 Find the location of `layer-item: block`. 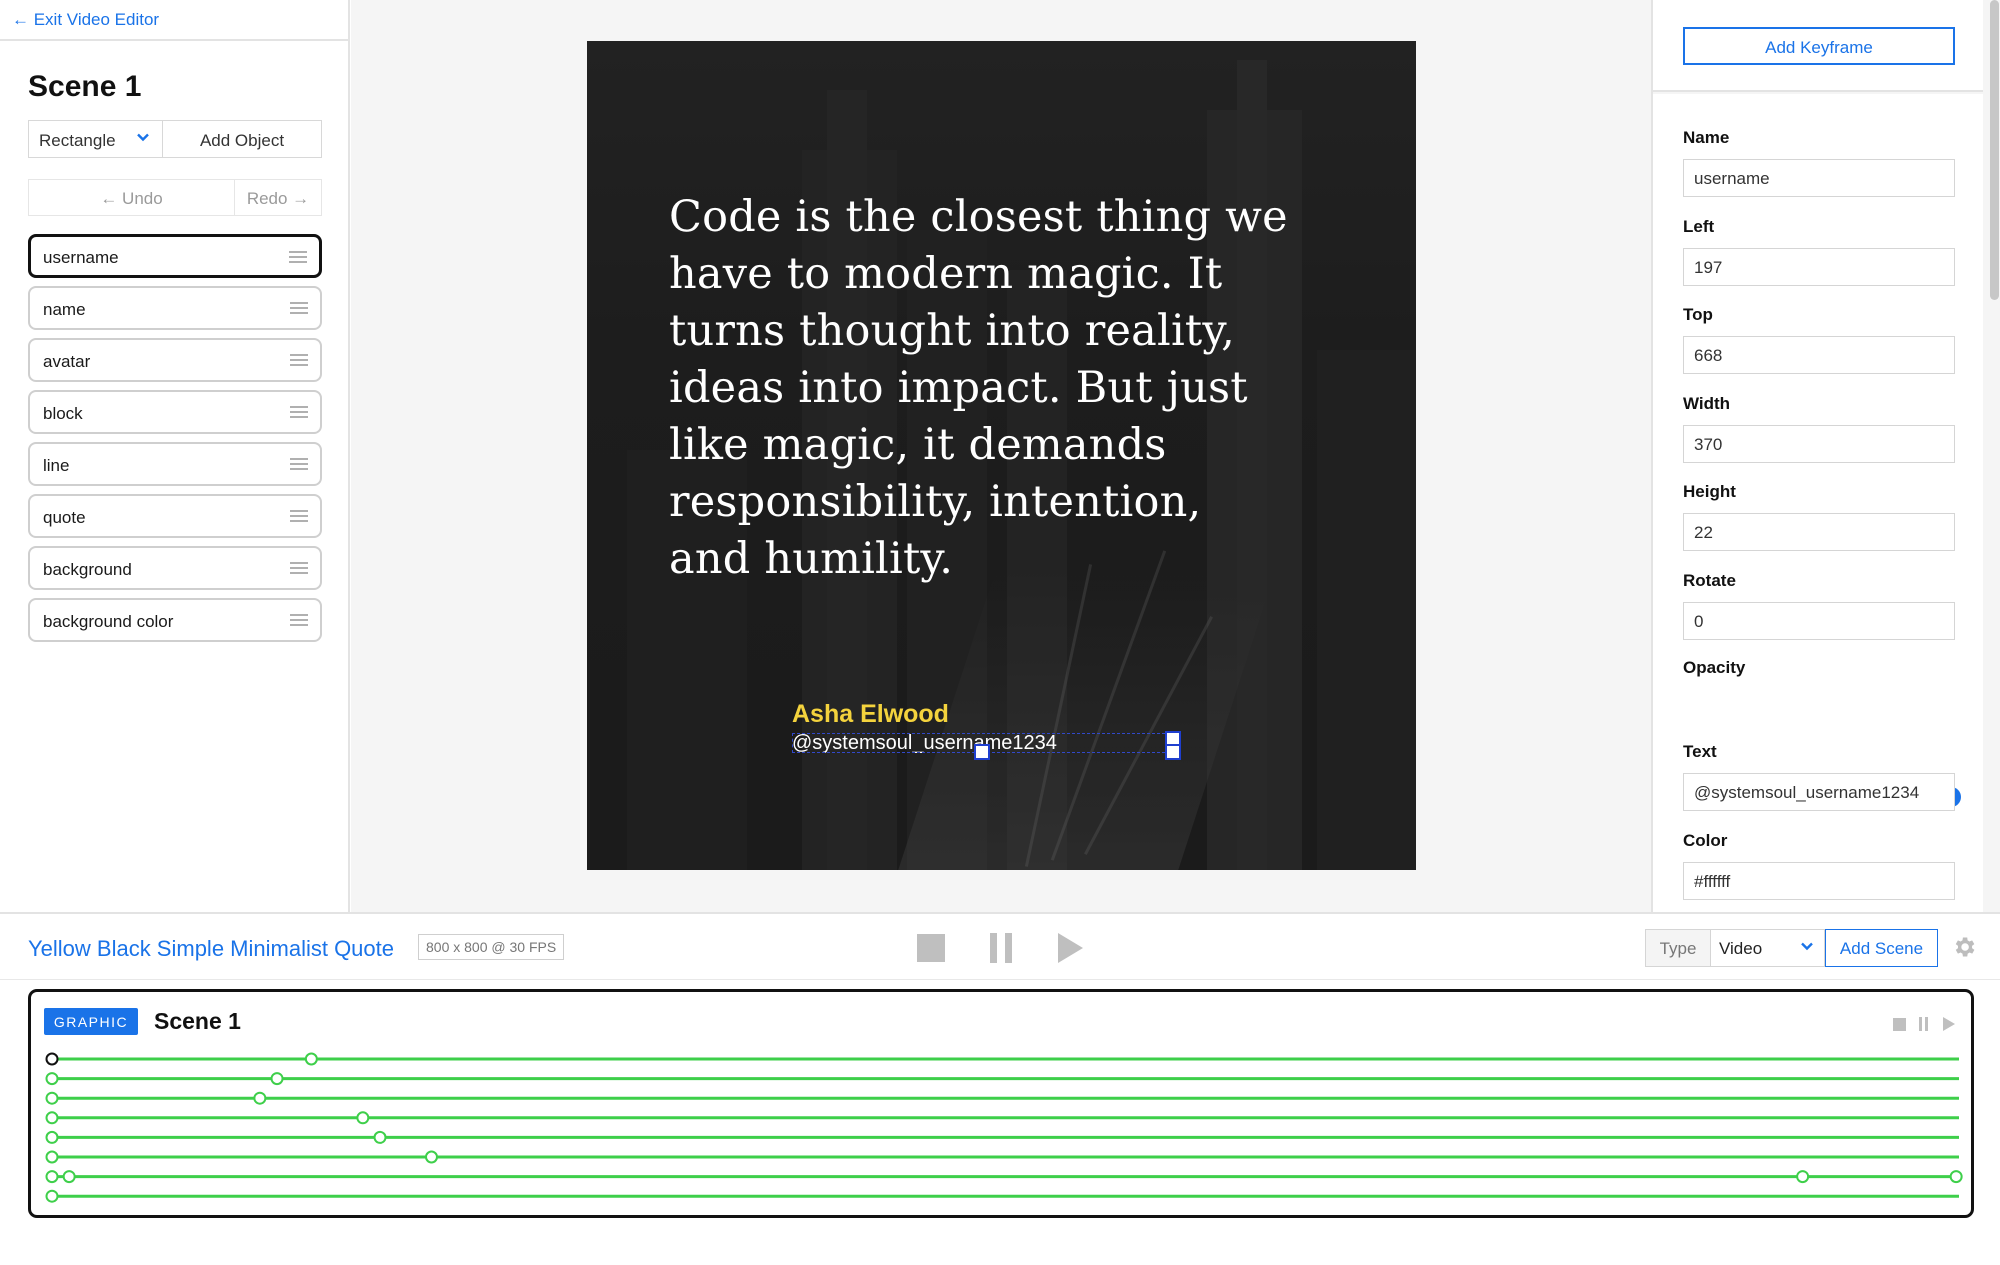

layer-item: block is located at coordinates (175, 412).